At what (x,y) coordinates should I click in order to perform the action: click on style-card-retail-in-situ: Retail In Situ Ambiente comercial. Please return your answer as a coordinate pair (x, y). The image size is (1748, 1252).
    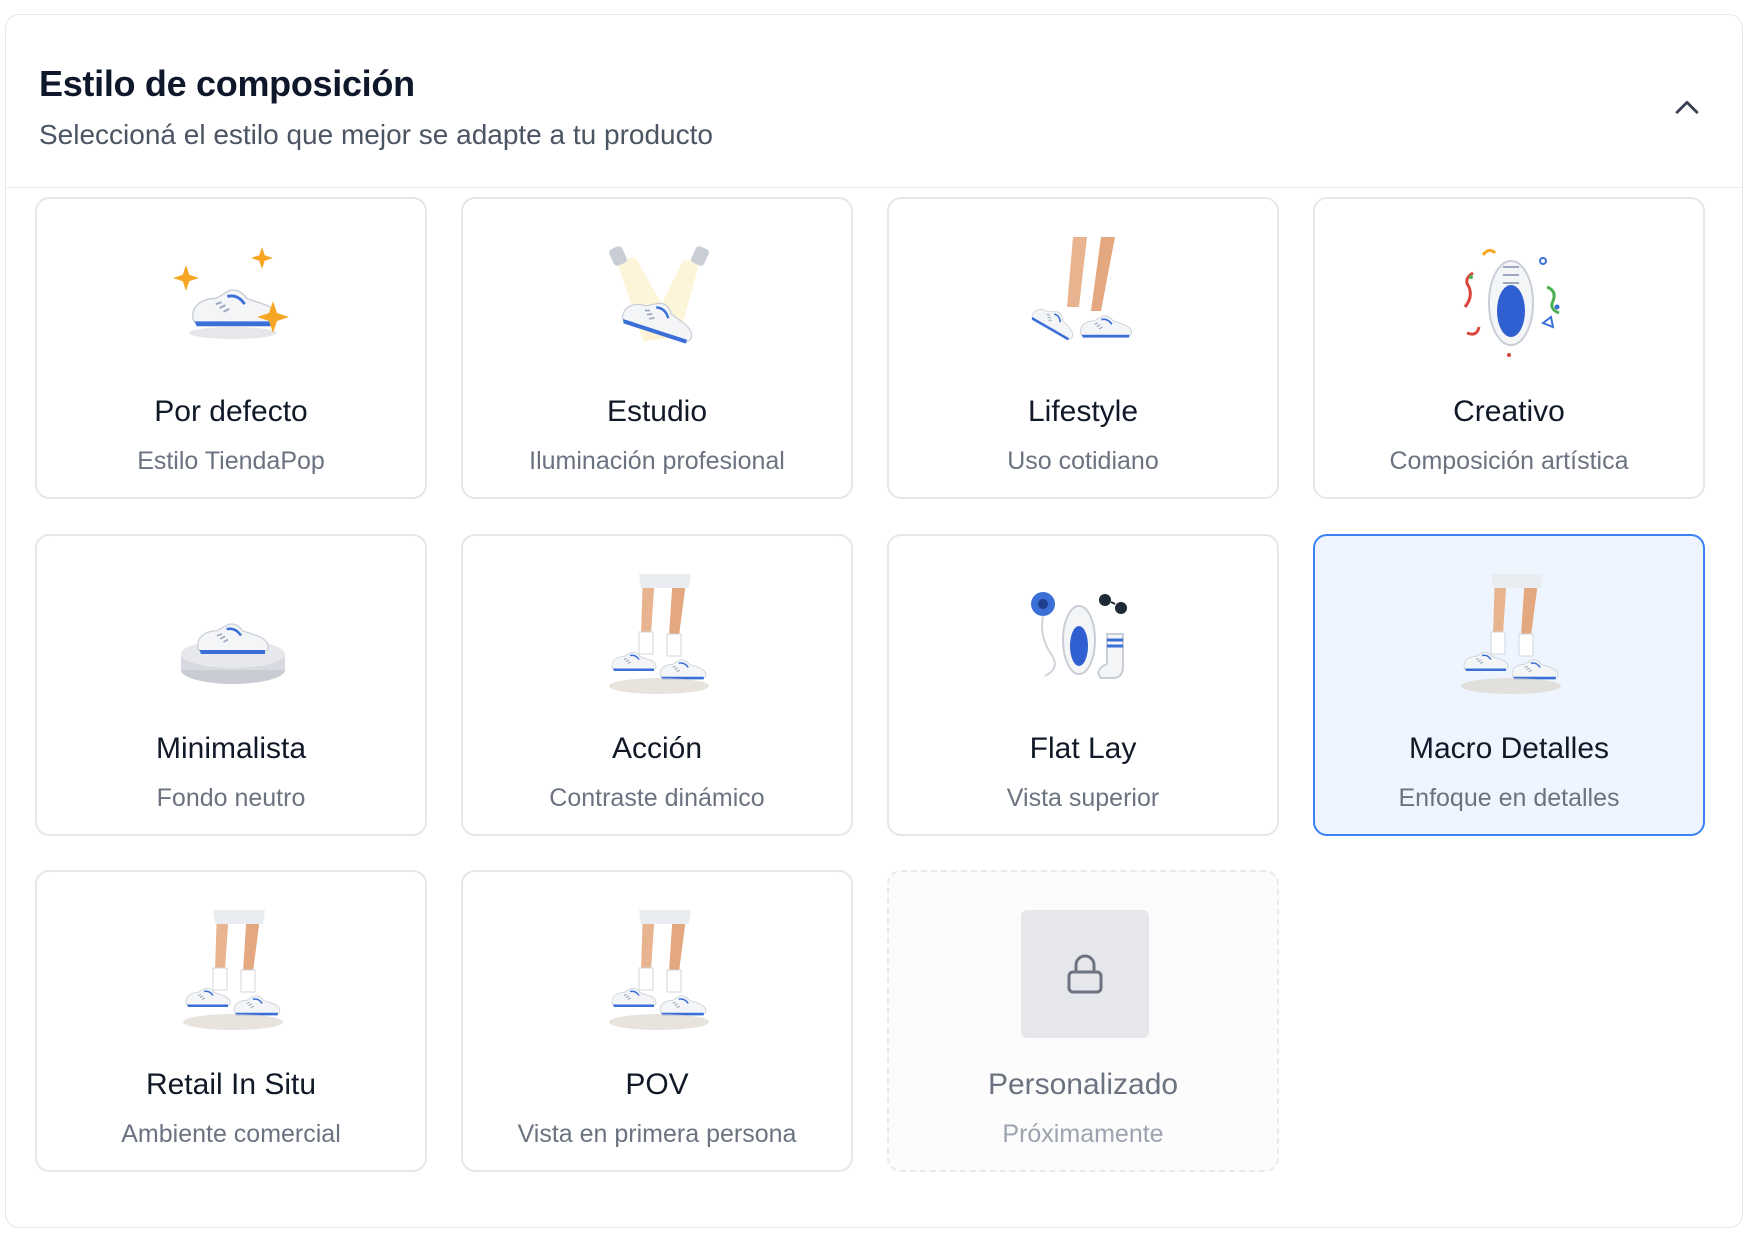
    Looking at the image, I should click on (231, 1021).